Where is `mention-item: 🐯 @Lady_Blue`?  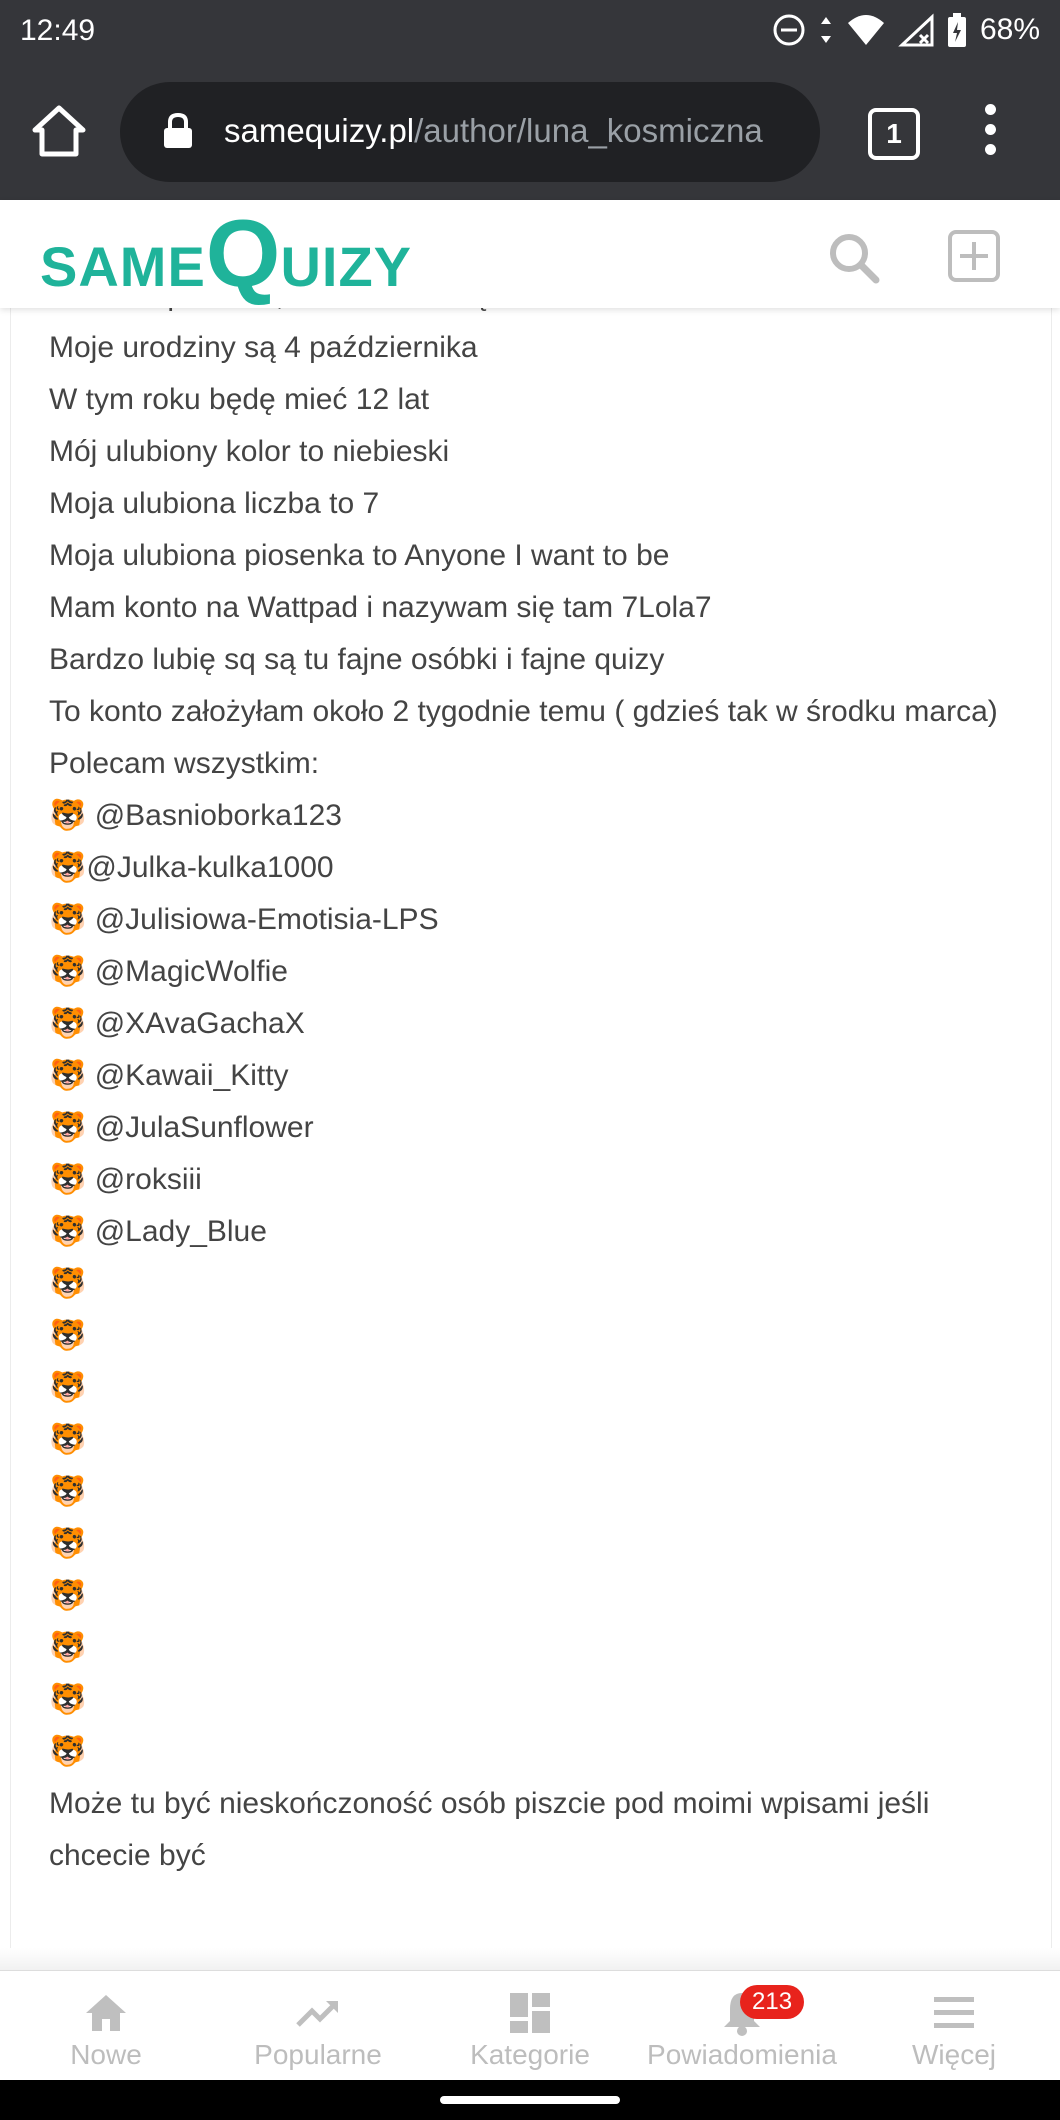
mention-item: 🐯 @Lady_Blue is located at coordinates (529, 1232).